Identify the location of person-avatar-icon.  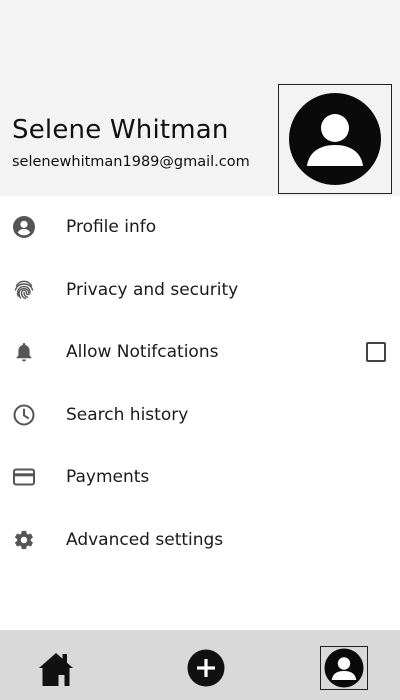
(335, 139).